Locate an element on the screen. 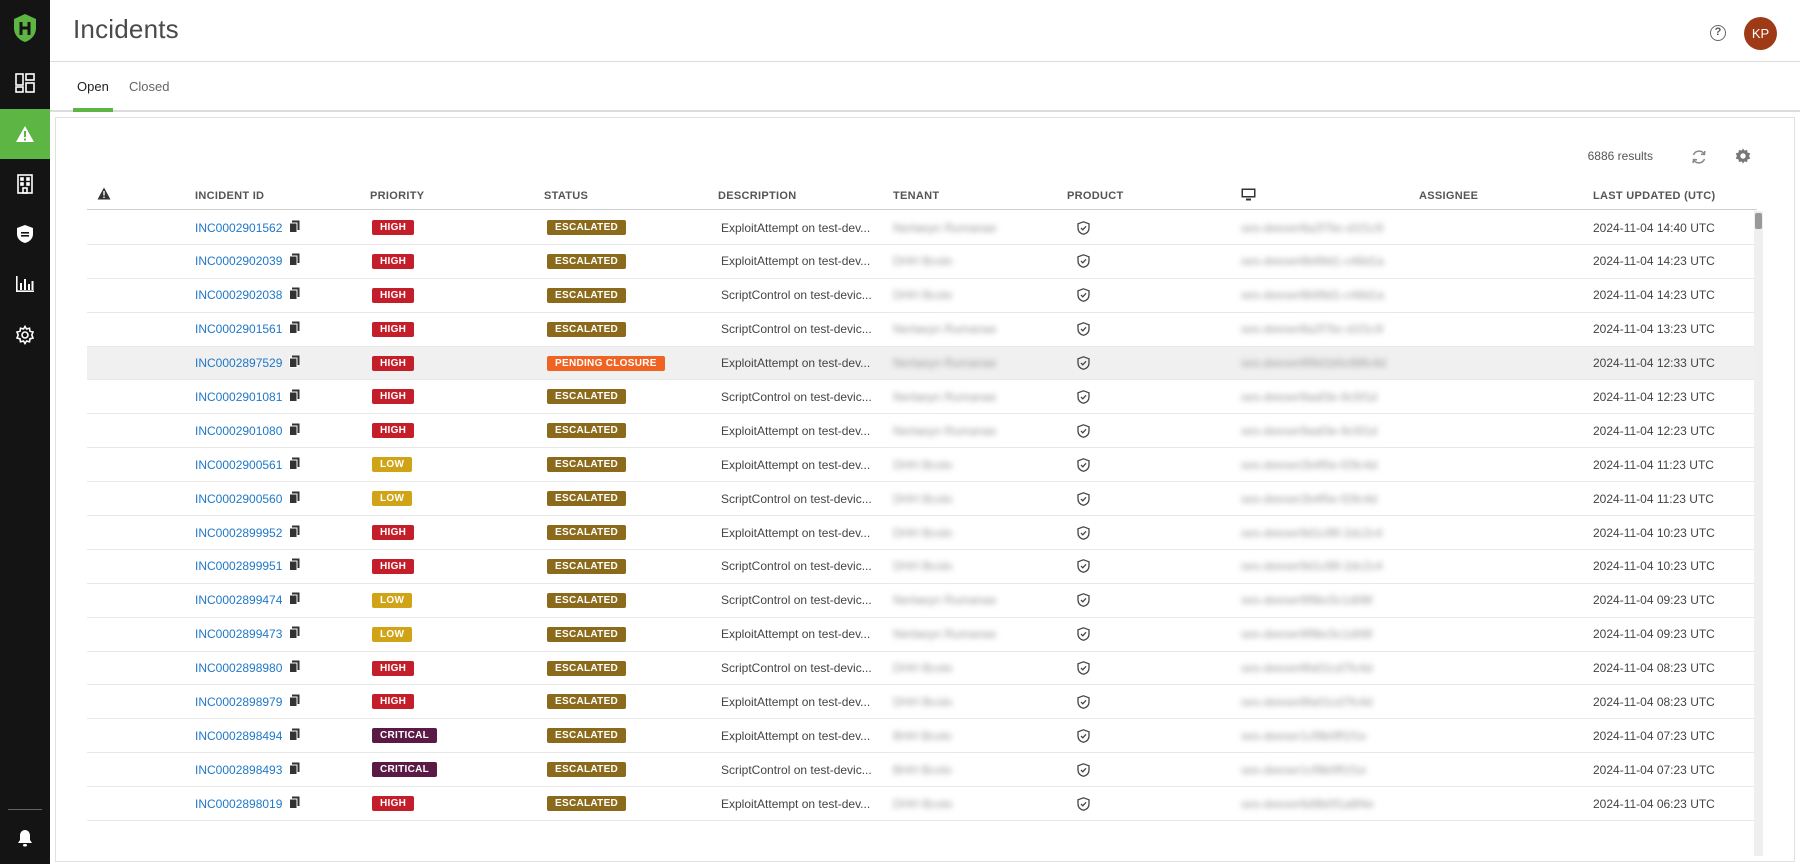  incident-id-link: INC0002898979 is located at coordinates (238, 702).